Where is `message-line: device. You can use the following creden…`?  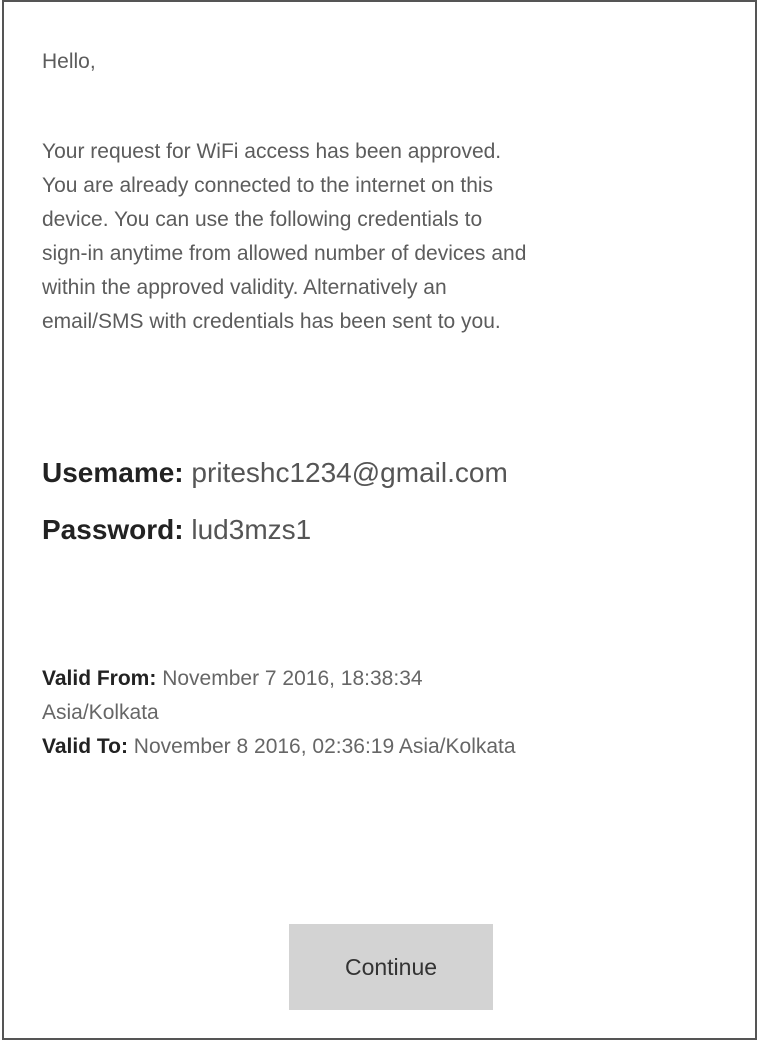 message-line: device. You can use the following creden… is located at coordinates (262, 219).